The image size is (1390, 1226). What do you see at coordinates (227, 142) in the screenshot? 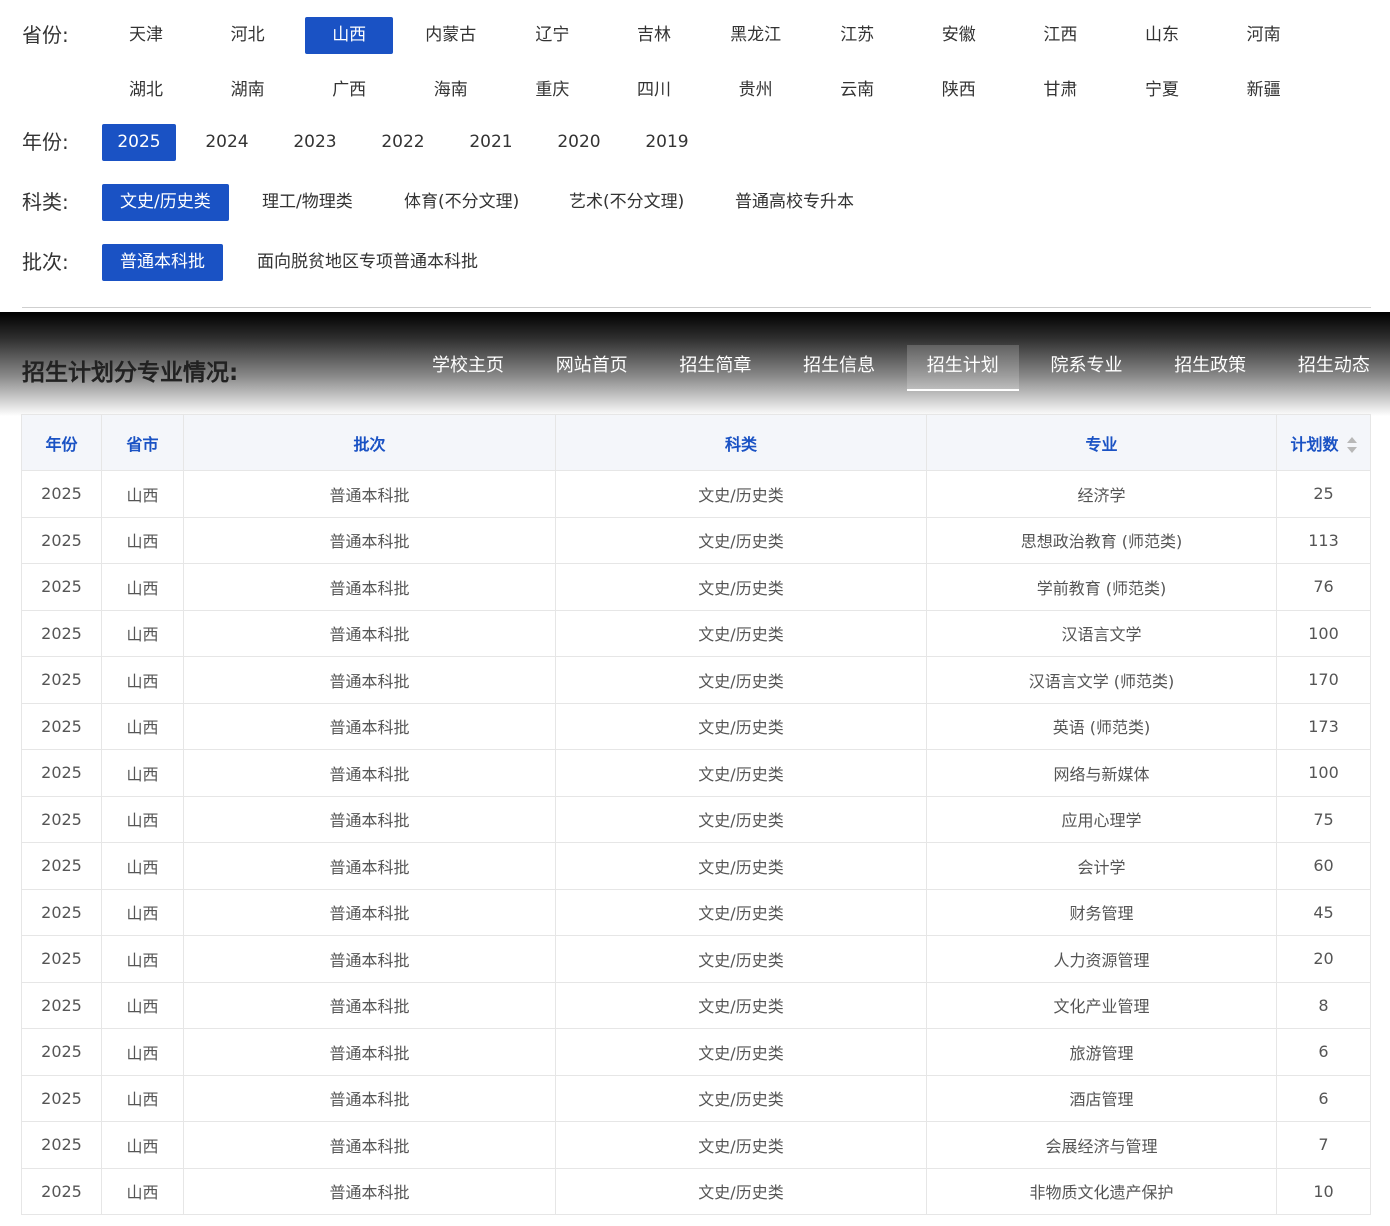
I see `year-option: 2024` at bounding box center [227, 142].